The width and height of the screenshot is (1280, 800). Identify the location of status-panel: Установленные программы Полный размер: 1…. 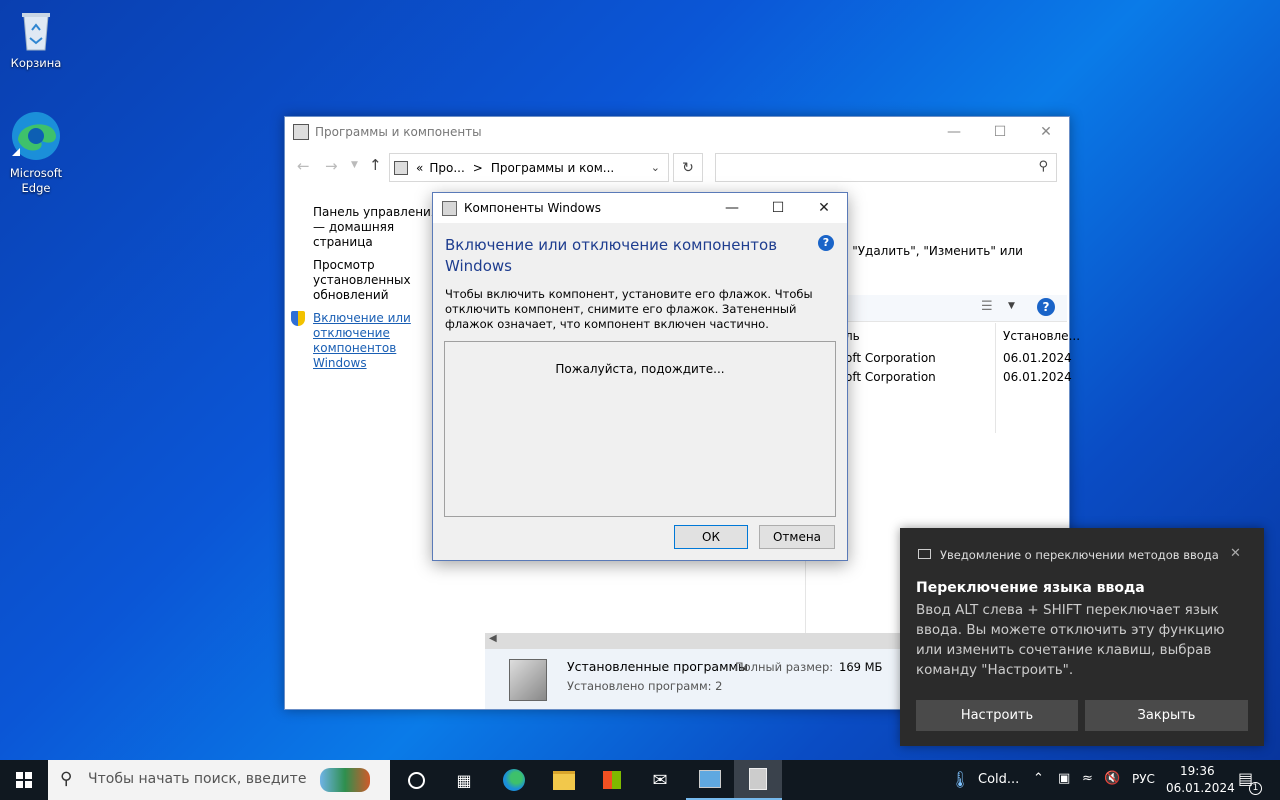
(693, 679).